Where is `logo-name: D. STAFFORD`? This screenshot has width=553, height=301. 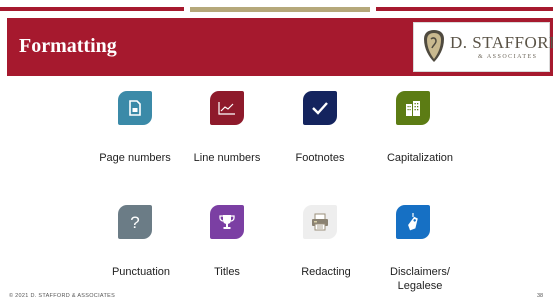
logo-name: D. STAFFORD is located at coordinates (501, 42).